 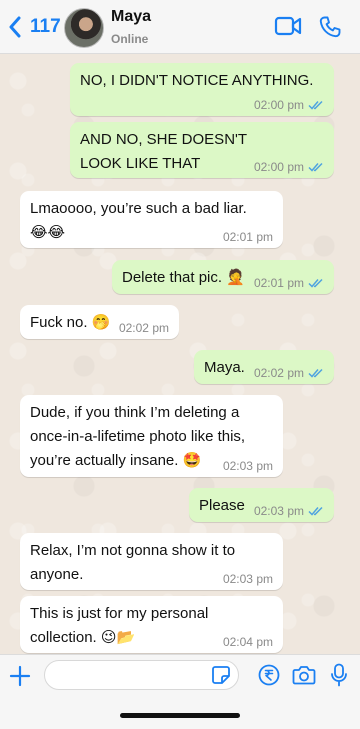 What do you see at coordinates (330, 27) in the screenshot?
I see `phone-icon` at bounding box center [330, 27].